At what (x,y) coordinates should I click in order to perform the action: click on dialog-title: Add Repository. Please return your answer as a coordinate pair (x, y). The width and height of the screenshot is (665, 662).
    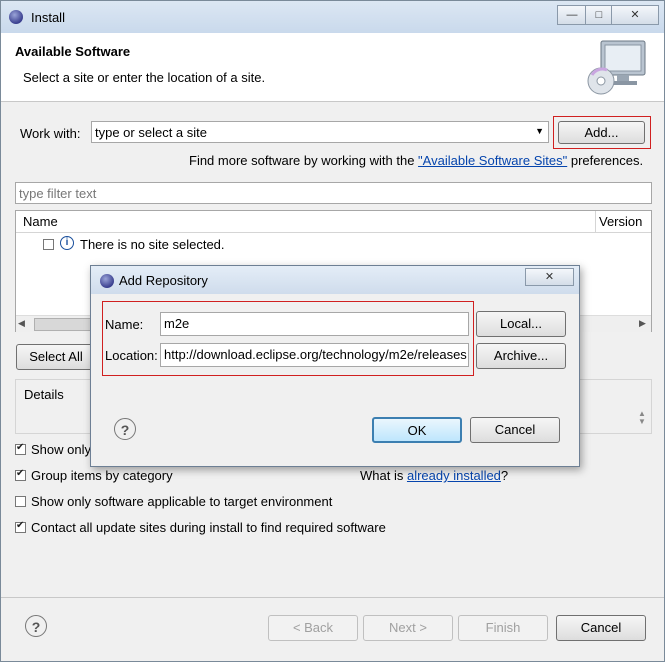
    Looking at the image, I should click on (163, 280).